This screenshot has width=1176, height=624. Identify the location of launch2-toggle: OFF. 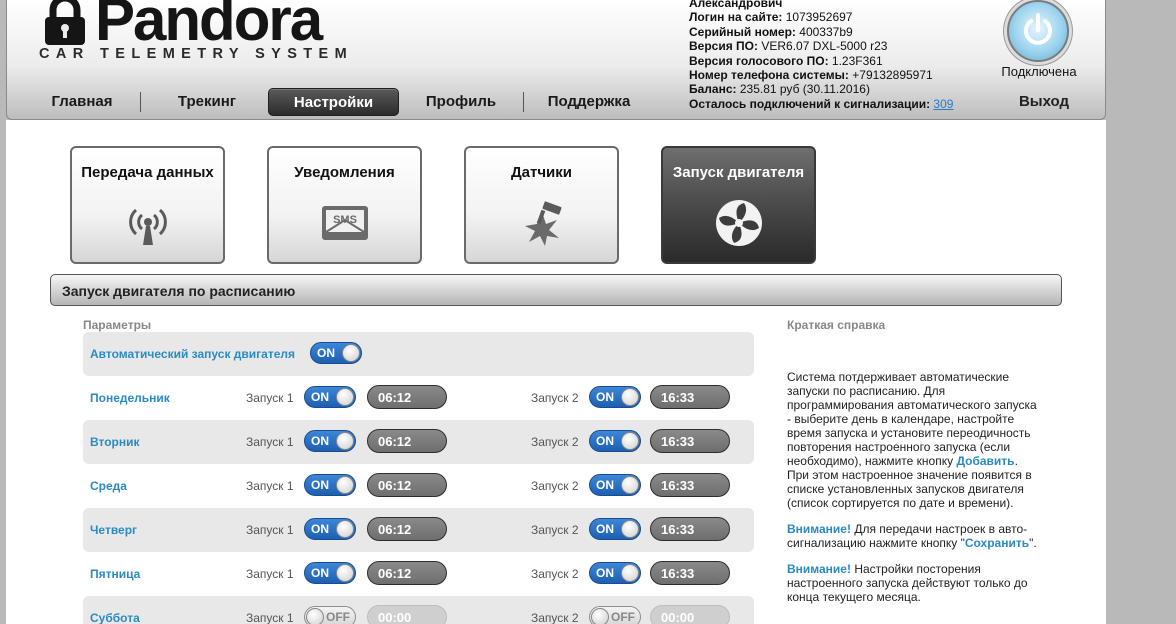
(615, 615).